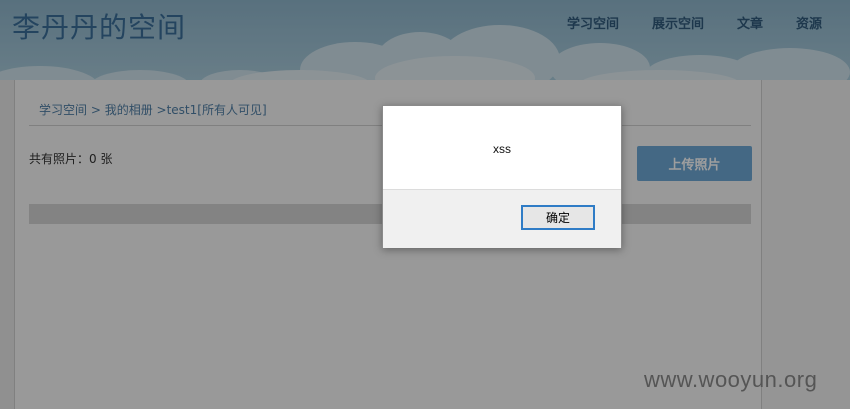 The height and width of the screenshot is (409, 850). What do you see at coordinates (502, 176) in the screenshot?
I see `alert-dialog: xss 确定` at bounding box center [502, 176].